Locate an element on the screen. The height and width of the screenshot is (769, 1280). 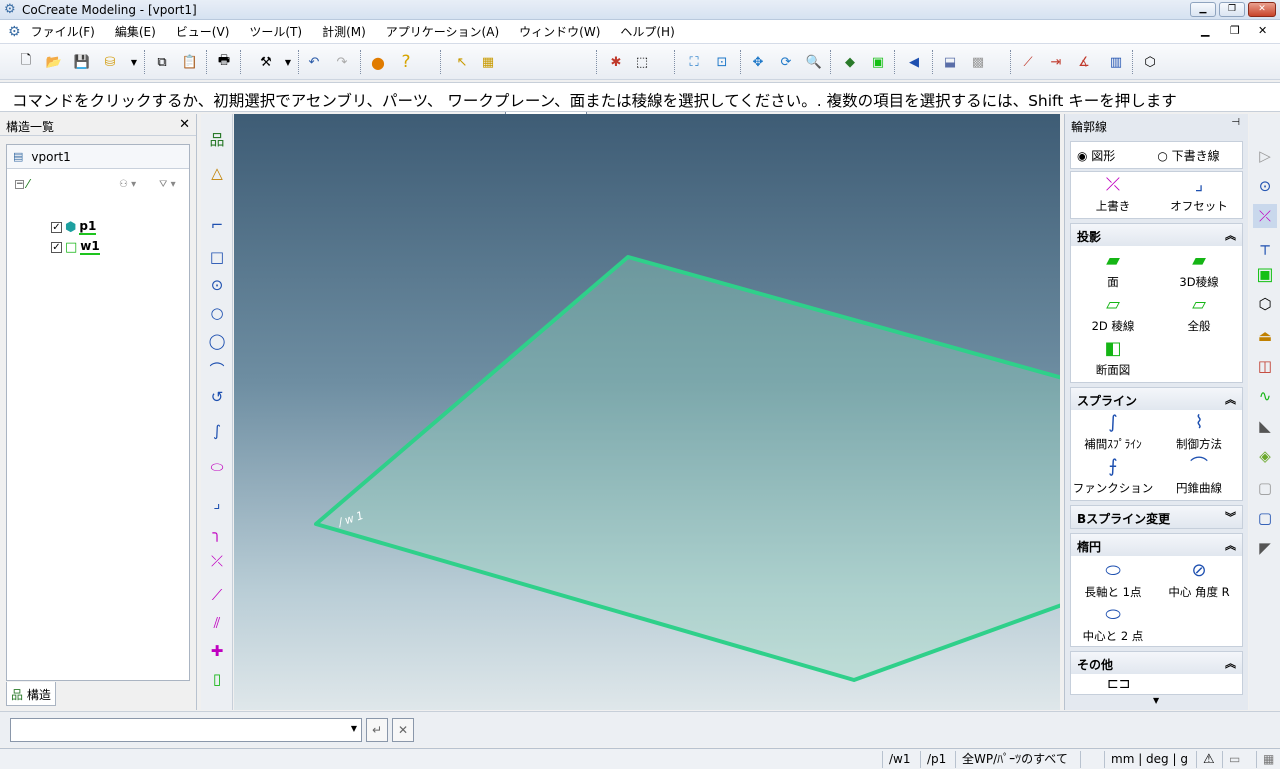
wireframe-view-icon: ▣ is located at coordinates (878, 62).